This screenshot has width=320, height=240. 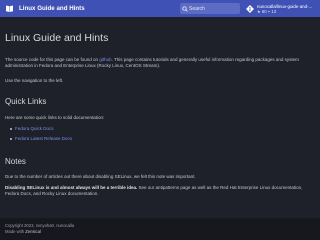 I want to click on quick-links-heading: Quick Links, so click(x=26, y=101).